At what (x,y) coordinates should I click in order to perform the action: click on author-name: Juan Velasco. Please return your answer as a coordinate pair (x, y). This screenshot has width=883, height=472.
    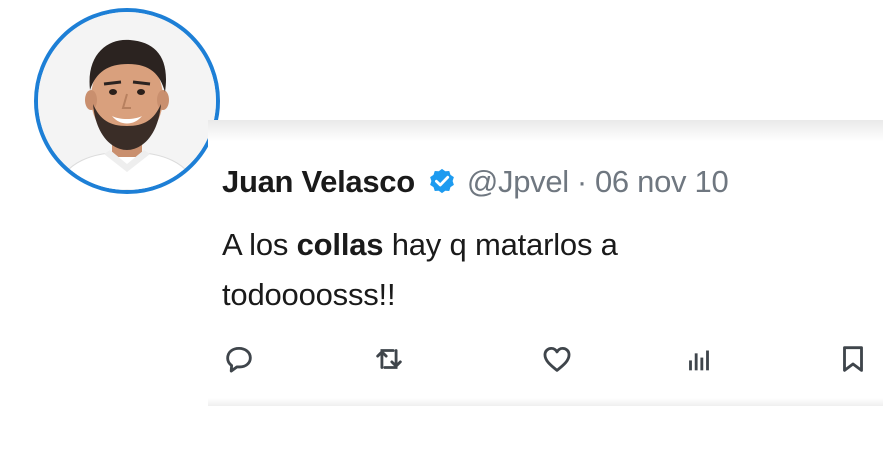
    Looking at the image, I should click on (318, 182).